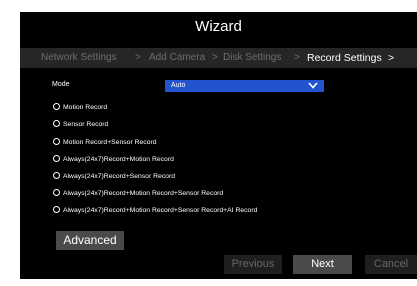 The height and width of the screenshot is (286, 417). What do you see at coordinates (110, 142) in the screenshot?
I see `radio-option-label: Motion Record+Sensor Record` at bounding box center [110, 142].